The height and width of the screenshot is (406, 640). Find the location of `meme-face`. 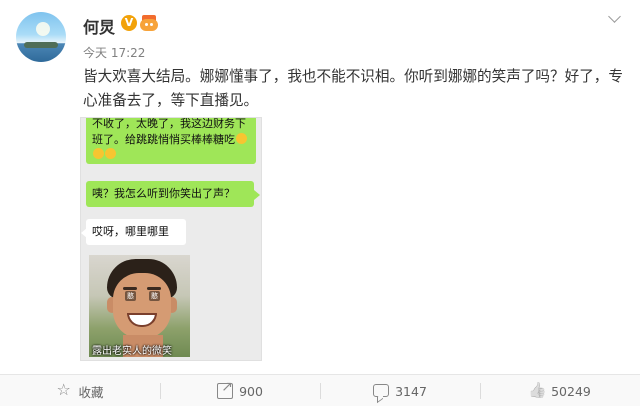

meme-face is located at coordinates (142, 306).